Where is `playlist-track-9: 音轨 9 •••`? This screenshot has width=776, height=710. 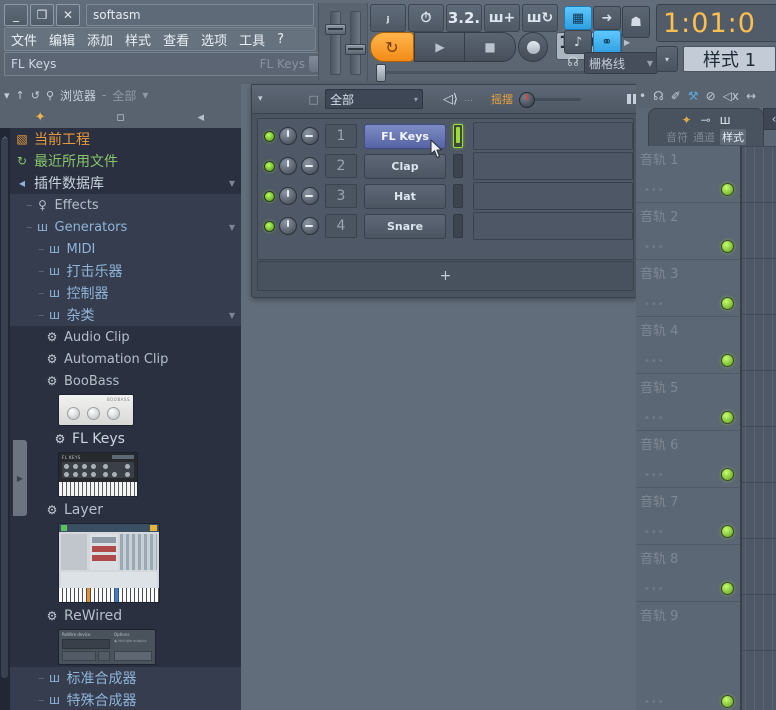
playlist-track-9: 音轨 9 ••• is located at coordinates (690, 656).